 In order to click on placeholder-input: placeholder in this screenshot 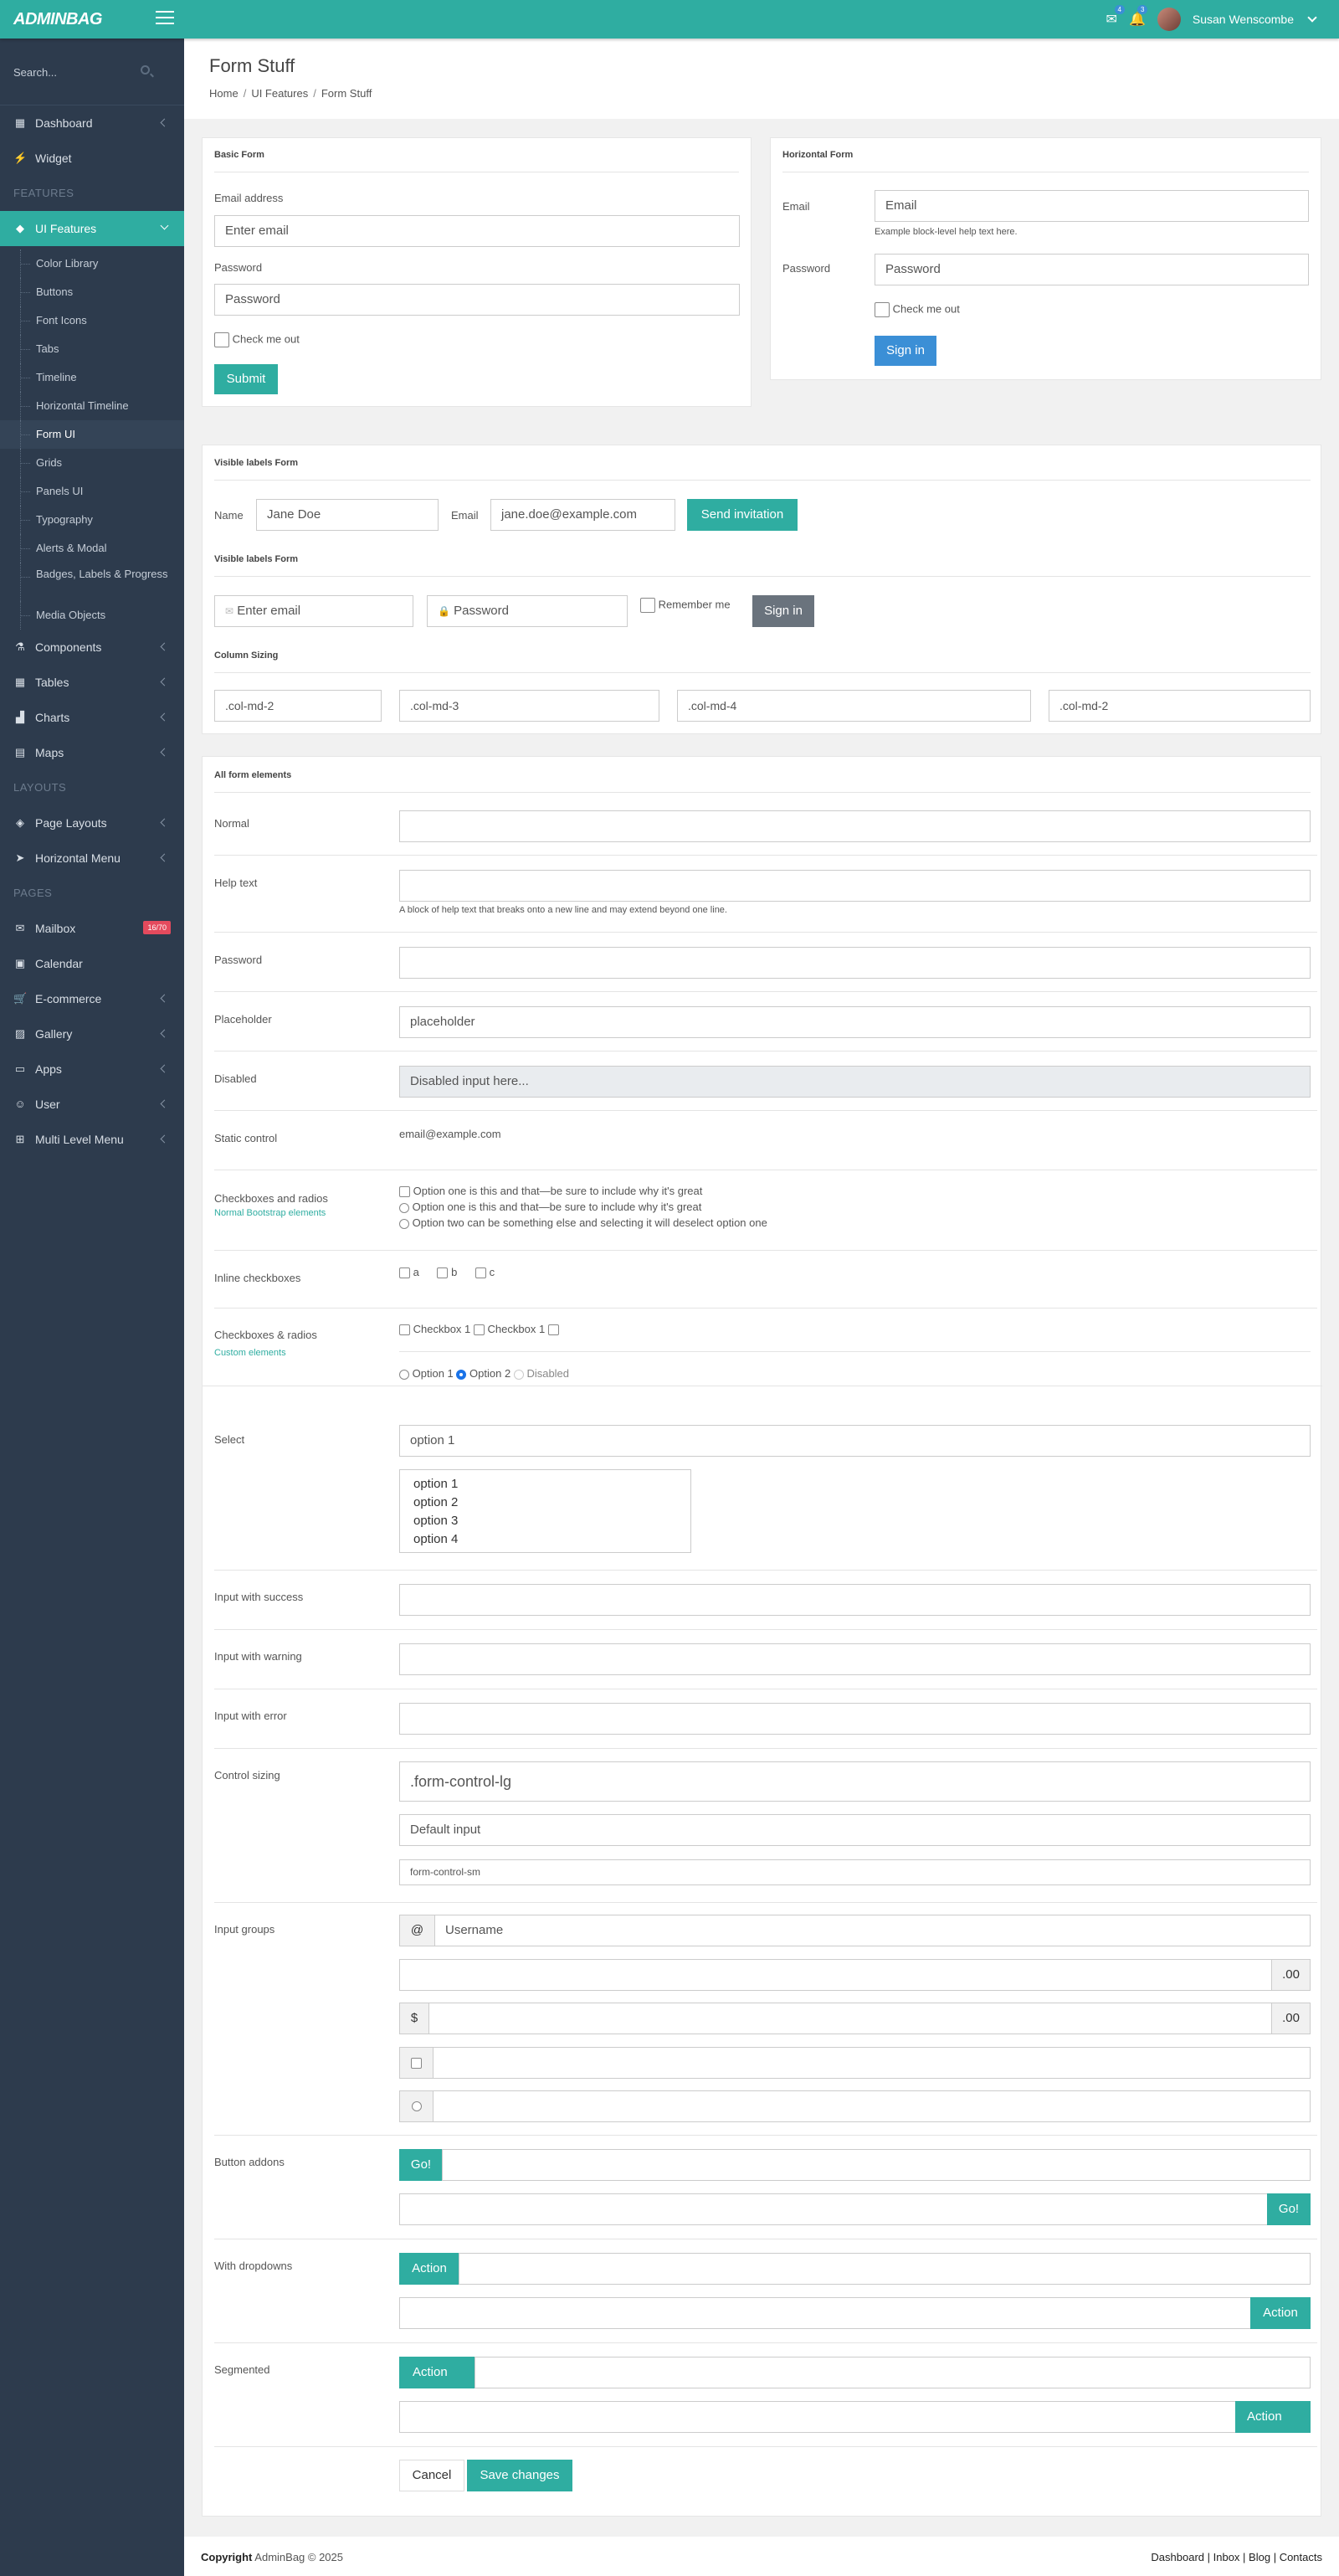, I will do `click(855, 1022)`.